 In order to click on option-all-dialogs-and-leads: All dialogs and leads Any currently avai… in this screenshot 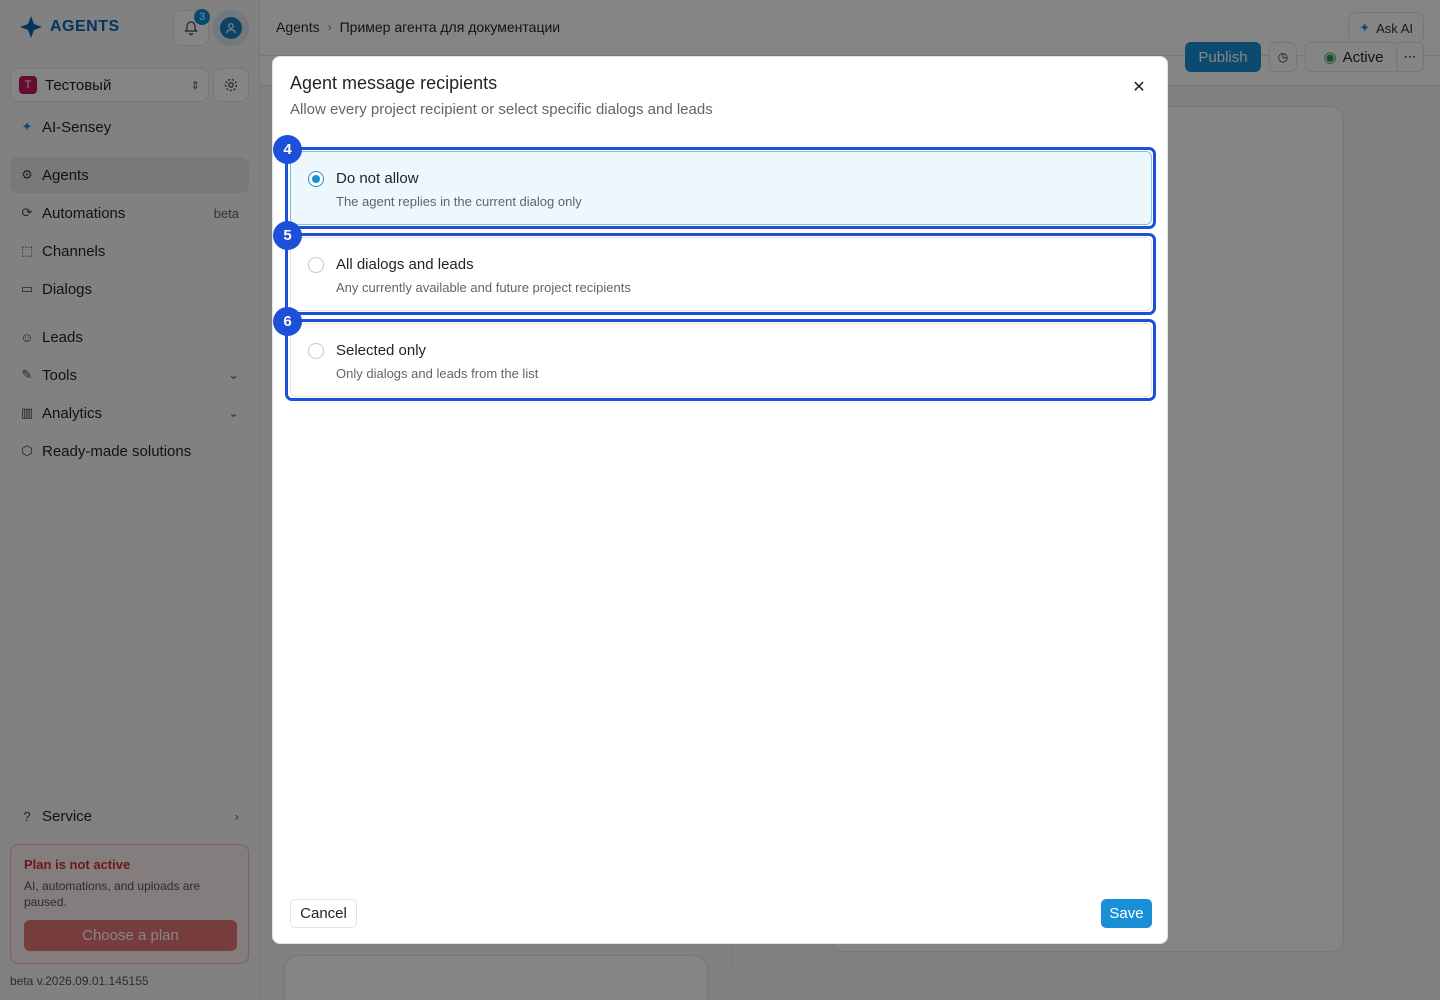, I will do `click(721, 274)`.